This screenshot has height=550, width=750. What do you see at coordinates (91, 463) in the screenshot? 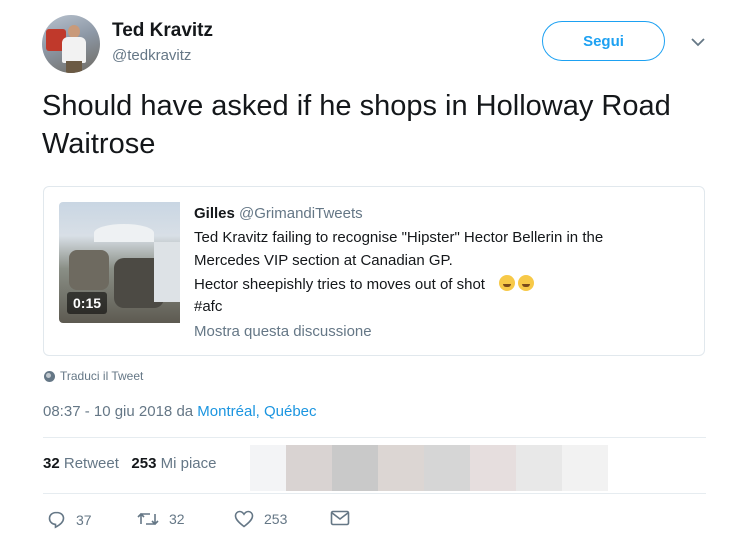
I see `retweet-label: Retweet` at bounding box center [91, 463].